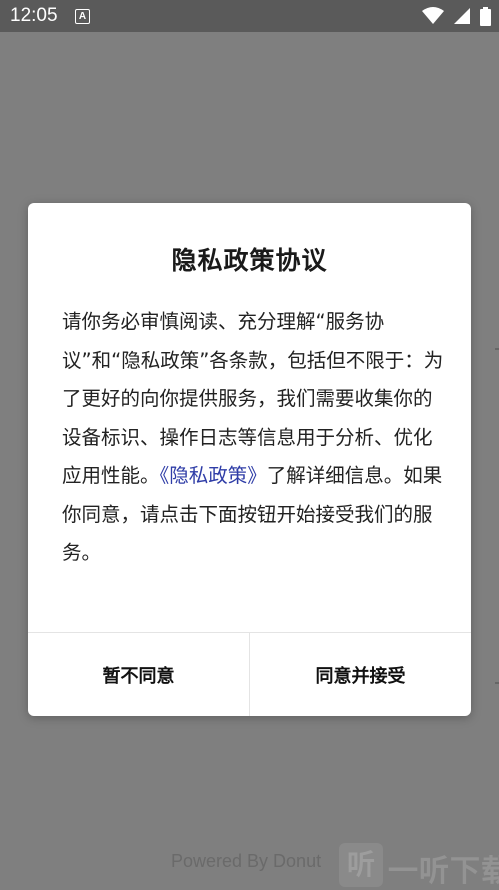 The image size is (499, 890). I want to click on signal-icon, so click(461, 16).